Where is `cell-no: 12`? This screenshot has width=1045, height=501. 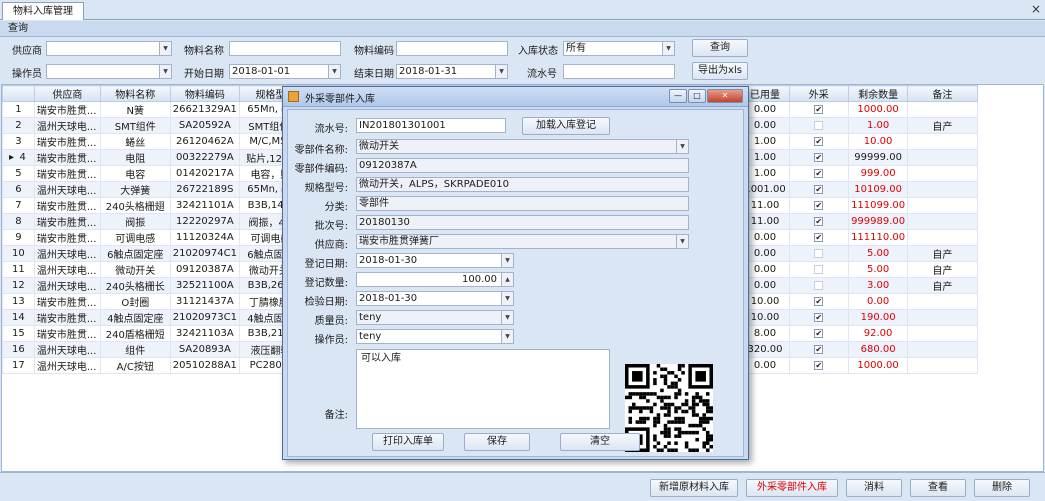
cell-no: 12 is located at coordinates (18, 285).